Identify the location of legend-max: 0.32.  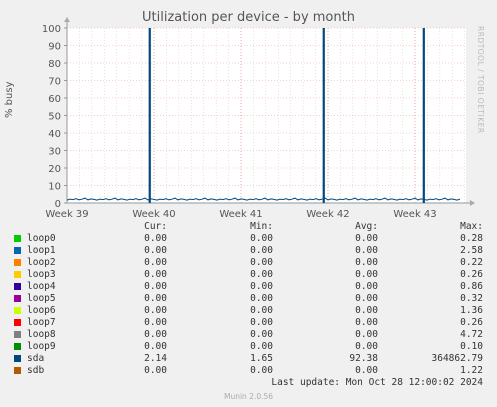
(471, 298).